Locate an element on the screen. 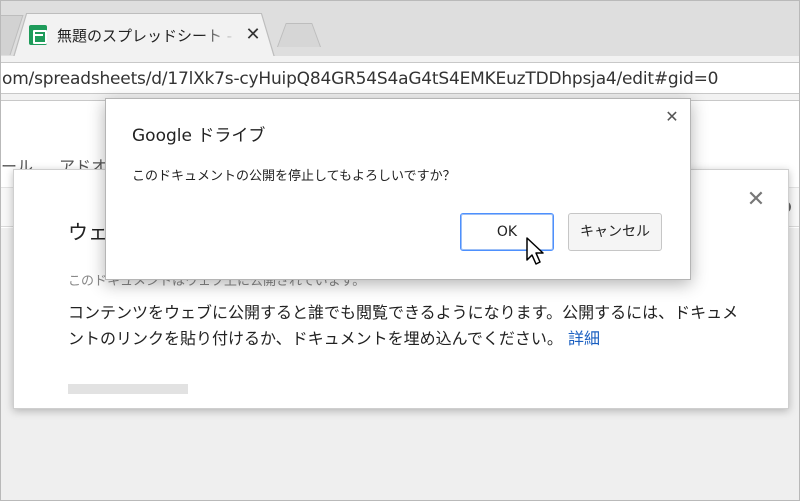  cancel-button: キャンセル is located at coordinates (615, 232).